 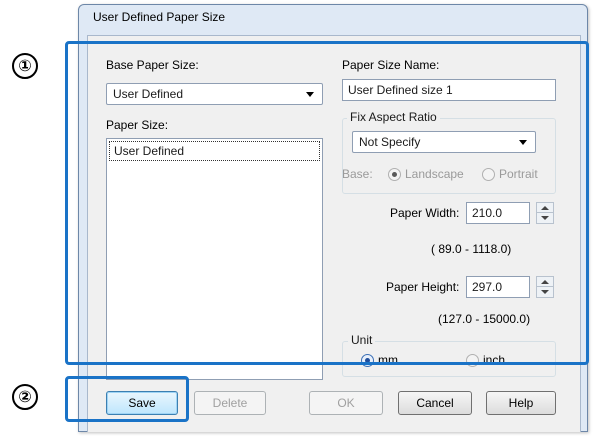 What do you see at coordinates (435, 403) in the screenshot?
I see `cancel-button: Cancel` at bounding box center [435, 403].